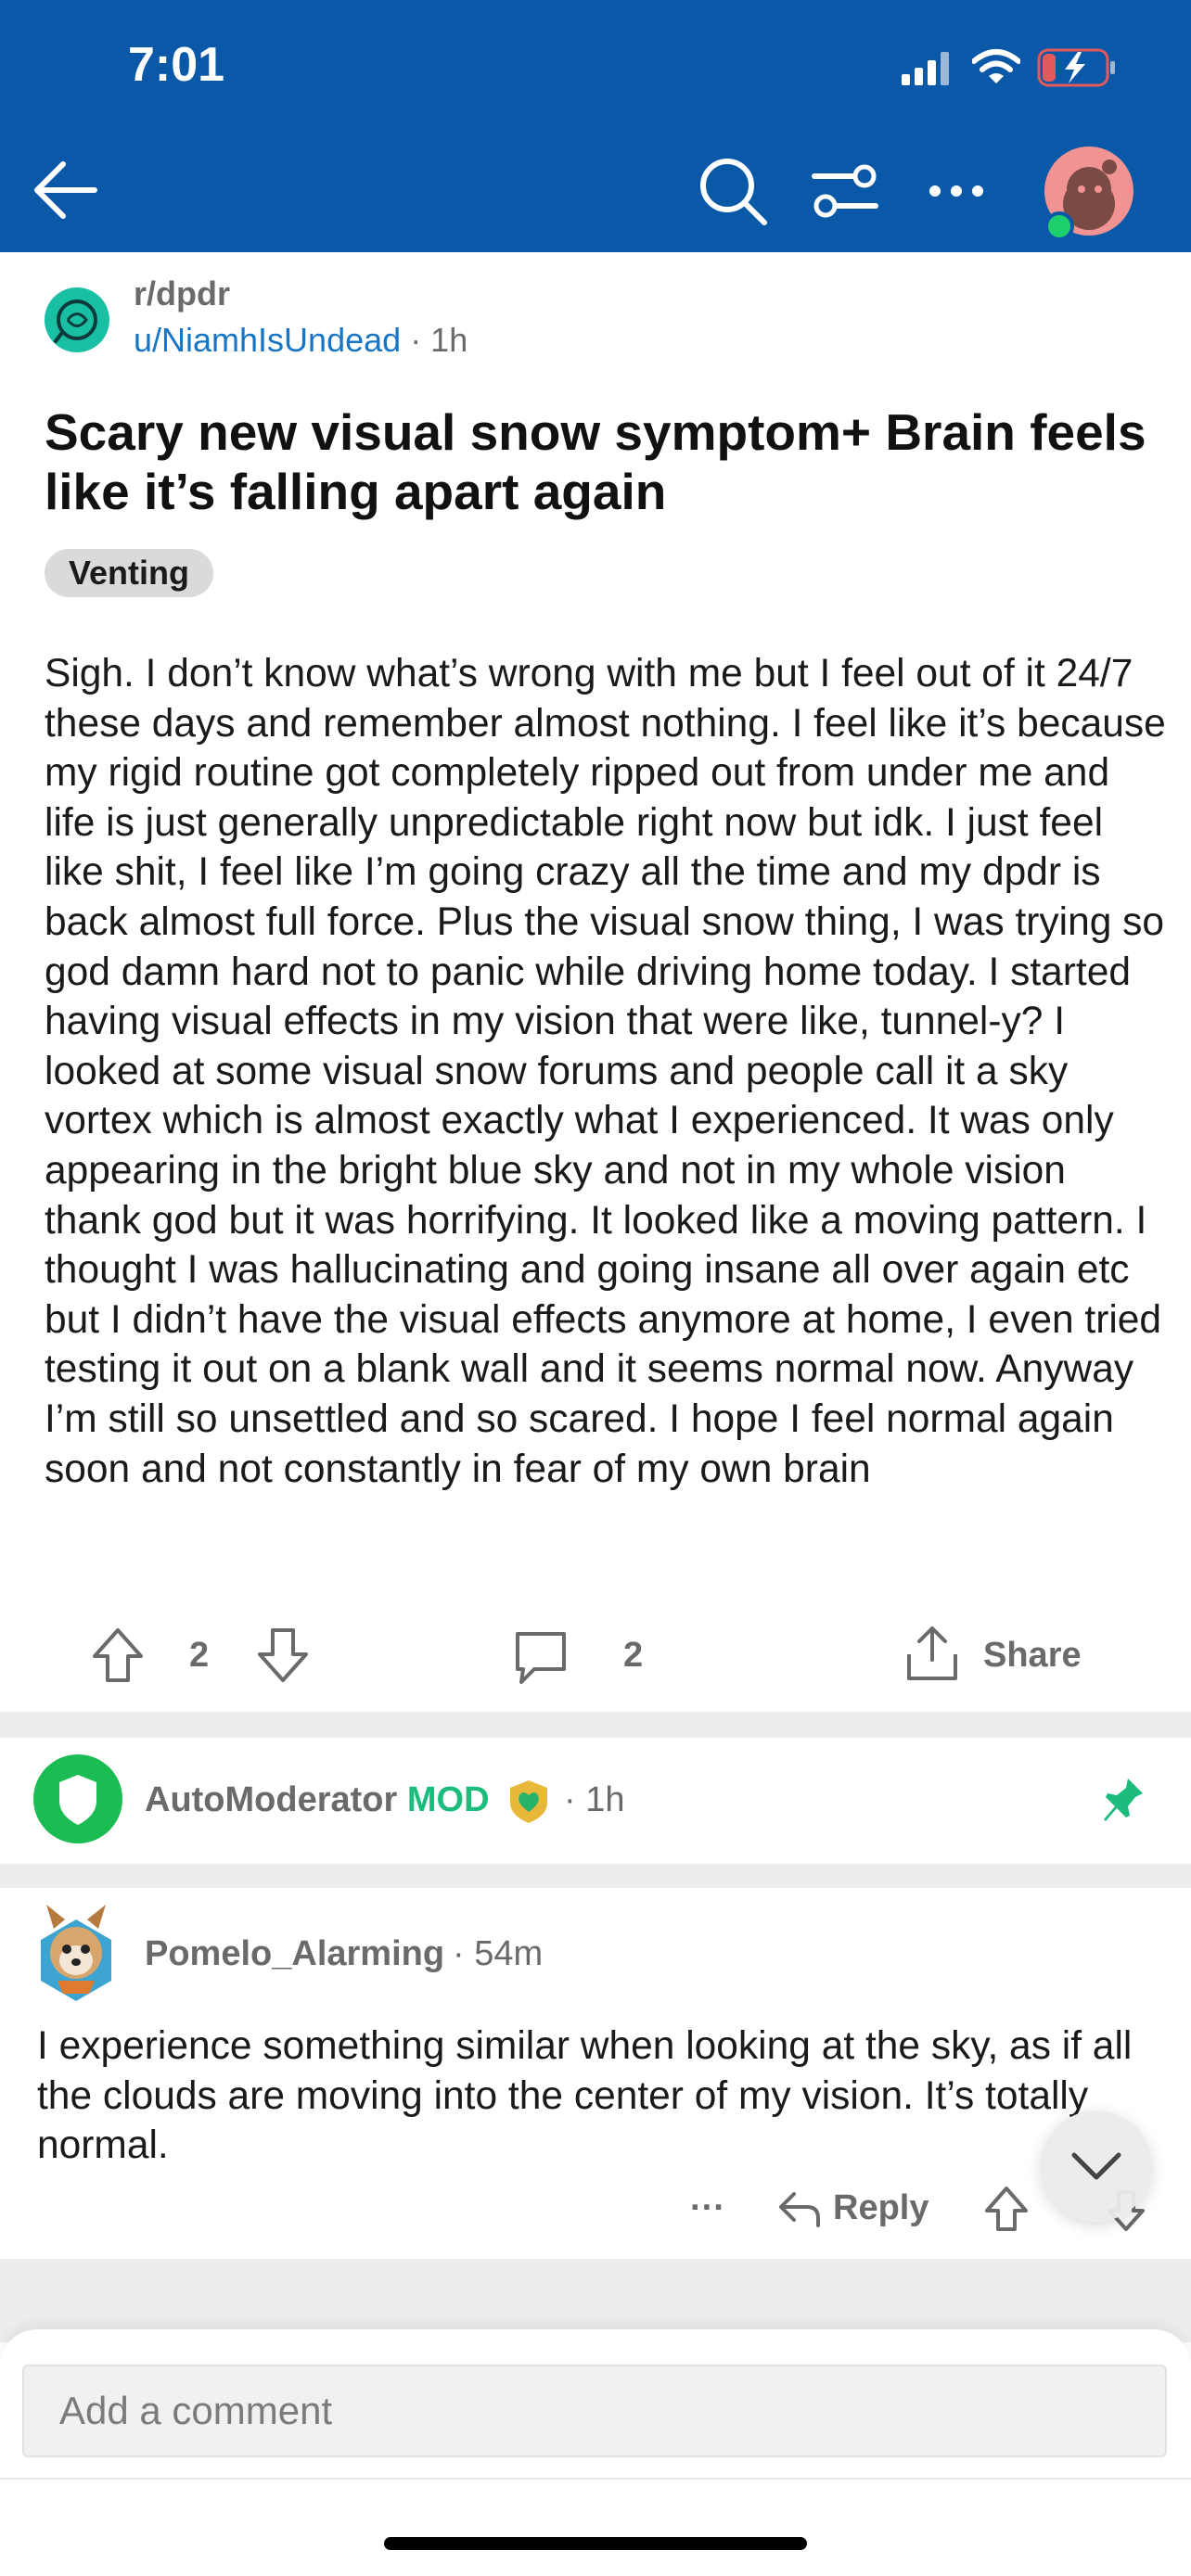  What do you see at coordinates (595, 1653) in the screenshot?
I see `post-actions-bar: 2 2 Share` at bounding box center [595, 1653].